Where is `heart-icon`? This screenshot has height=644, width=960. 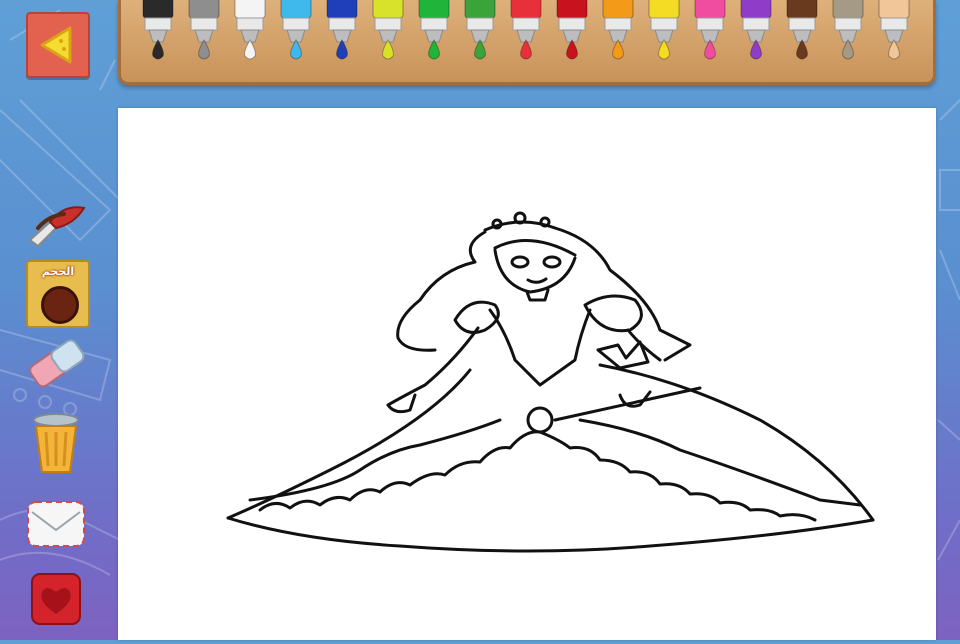 heart-icon is located at coordinates (56, 599).